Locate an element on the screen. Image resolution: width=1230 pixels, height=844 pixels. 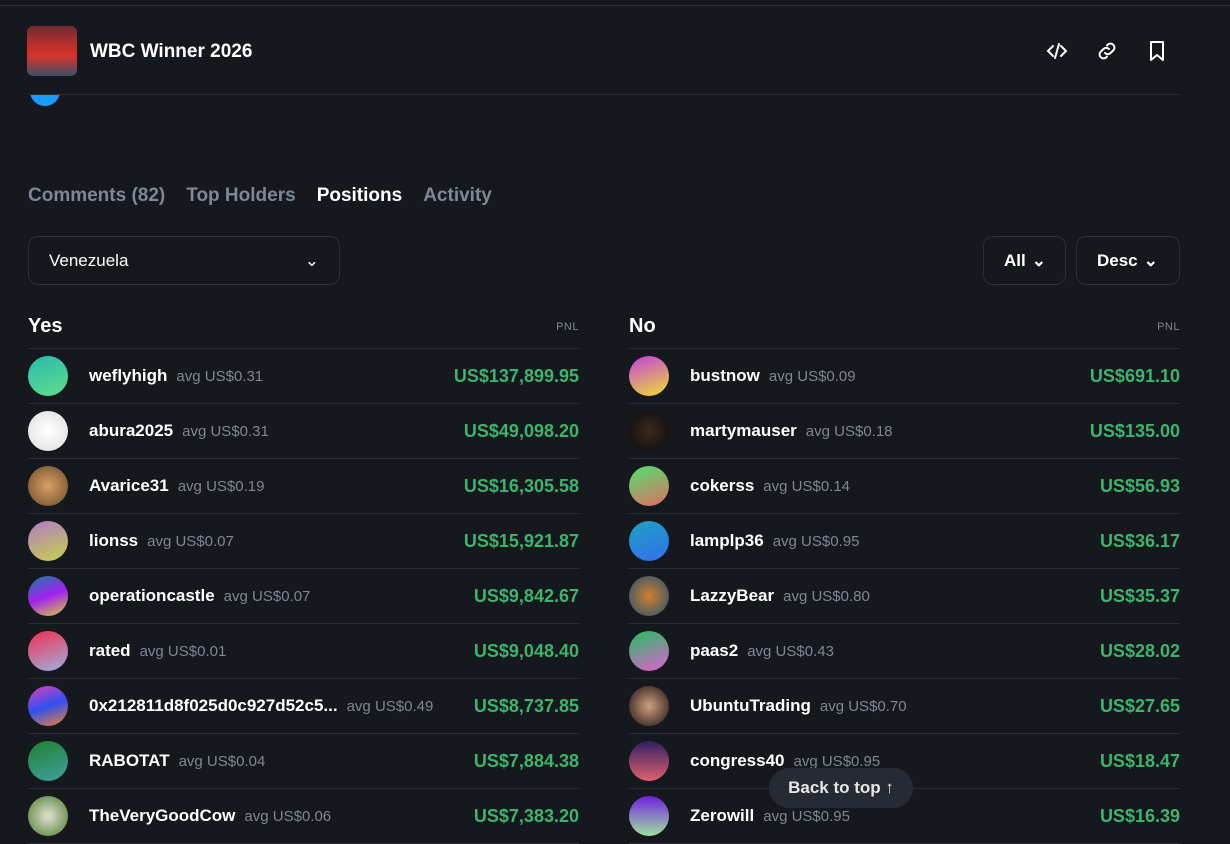
holder-name: UbuntuTrading is located at coordinates (750, 706).